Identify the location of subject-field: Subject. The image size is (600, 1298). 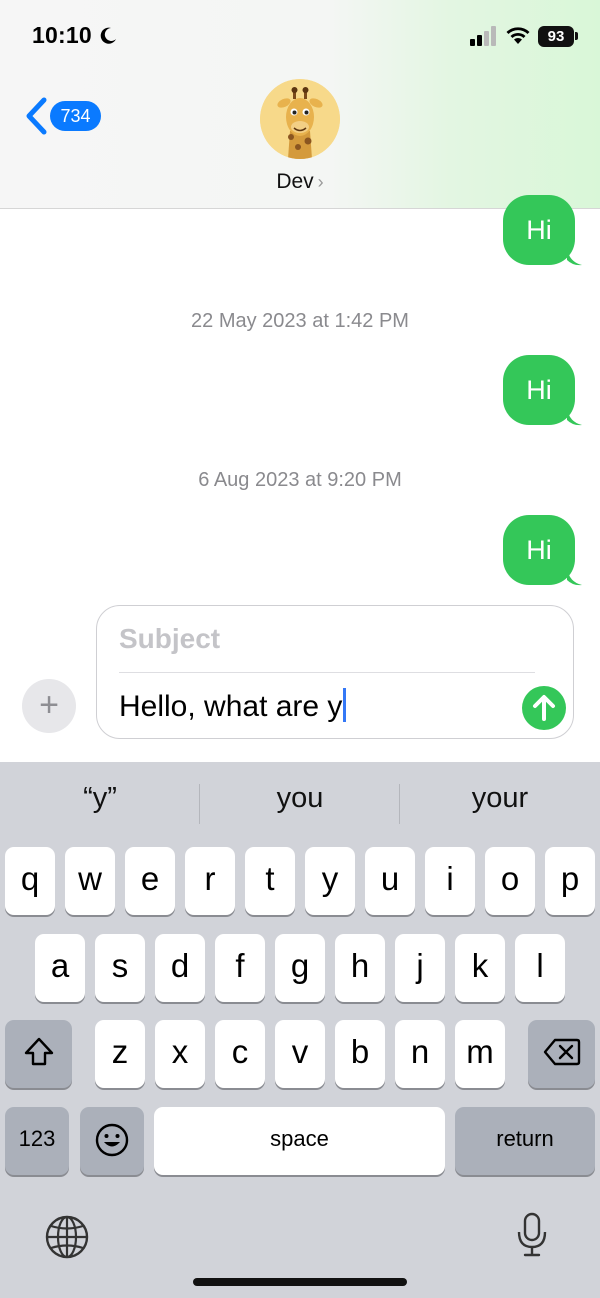
(169, 639).